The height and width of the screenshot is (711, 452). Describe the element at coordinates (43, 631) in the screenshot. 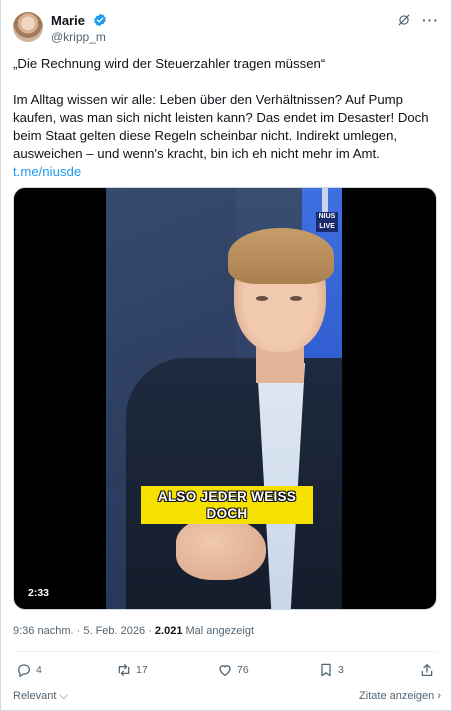

I see `post-time: 9:36 nachm.` at that location.